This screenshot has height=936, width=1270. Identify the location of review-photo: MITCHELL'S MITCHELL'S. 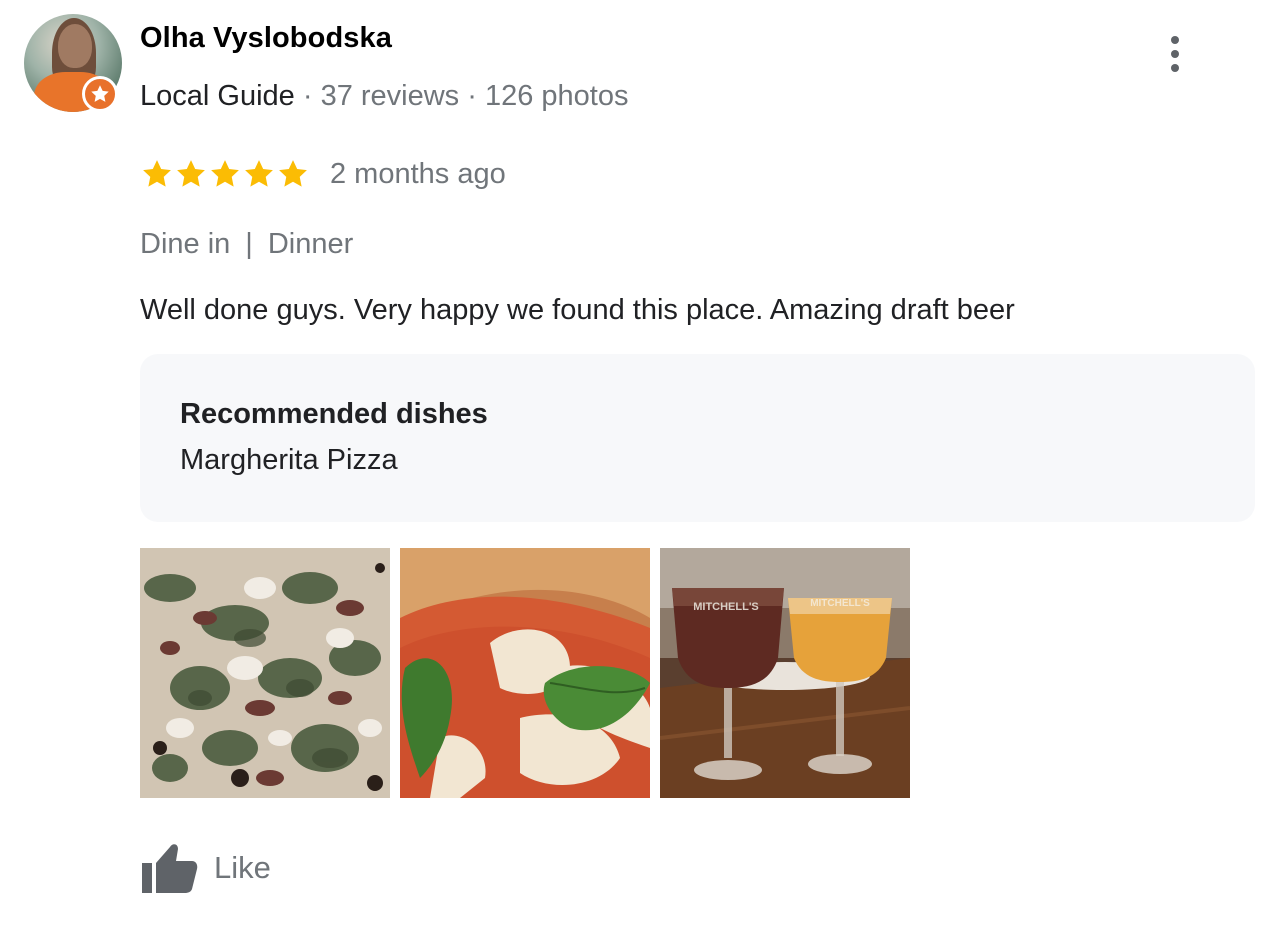
(785, 673).